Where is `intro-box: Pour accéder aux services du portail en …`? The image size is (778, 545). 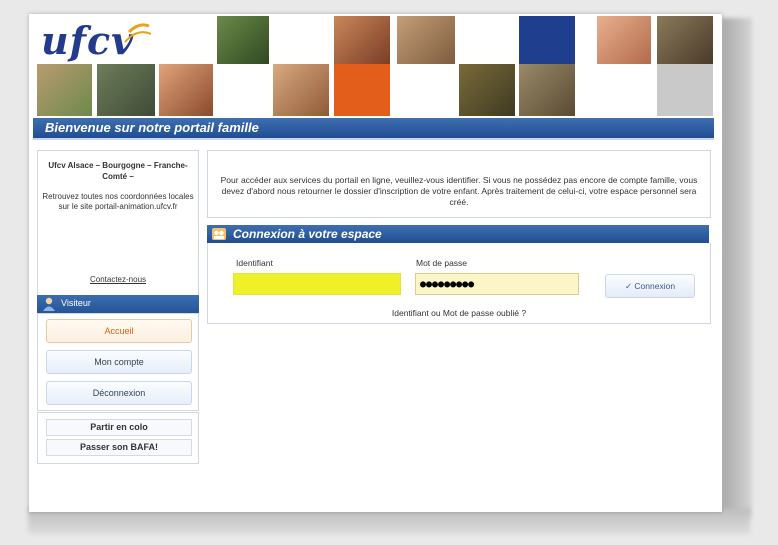 intro-box: Pour accéder aux services du portail en … is located at coordinates (459, 184).